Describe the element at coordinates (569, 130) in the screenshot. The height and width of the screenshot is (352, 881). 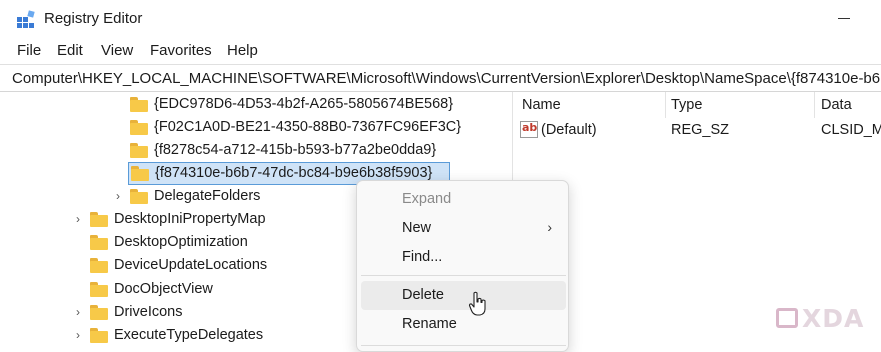
I see `value-name: (Default)` at that location.